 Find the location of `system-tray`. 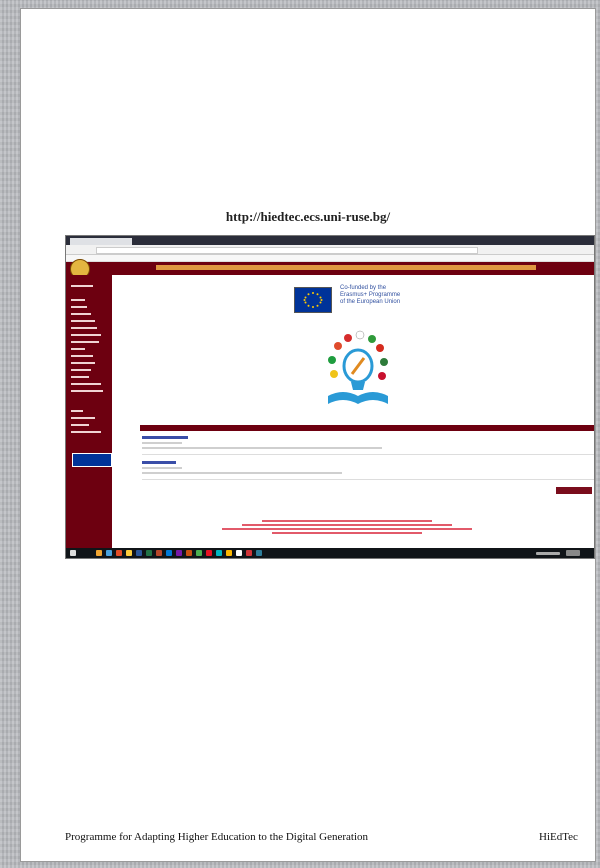

system-tray is located at coordinates (548, 553).